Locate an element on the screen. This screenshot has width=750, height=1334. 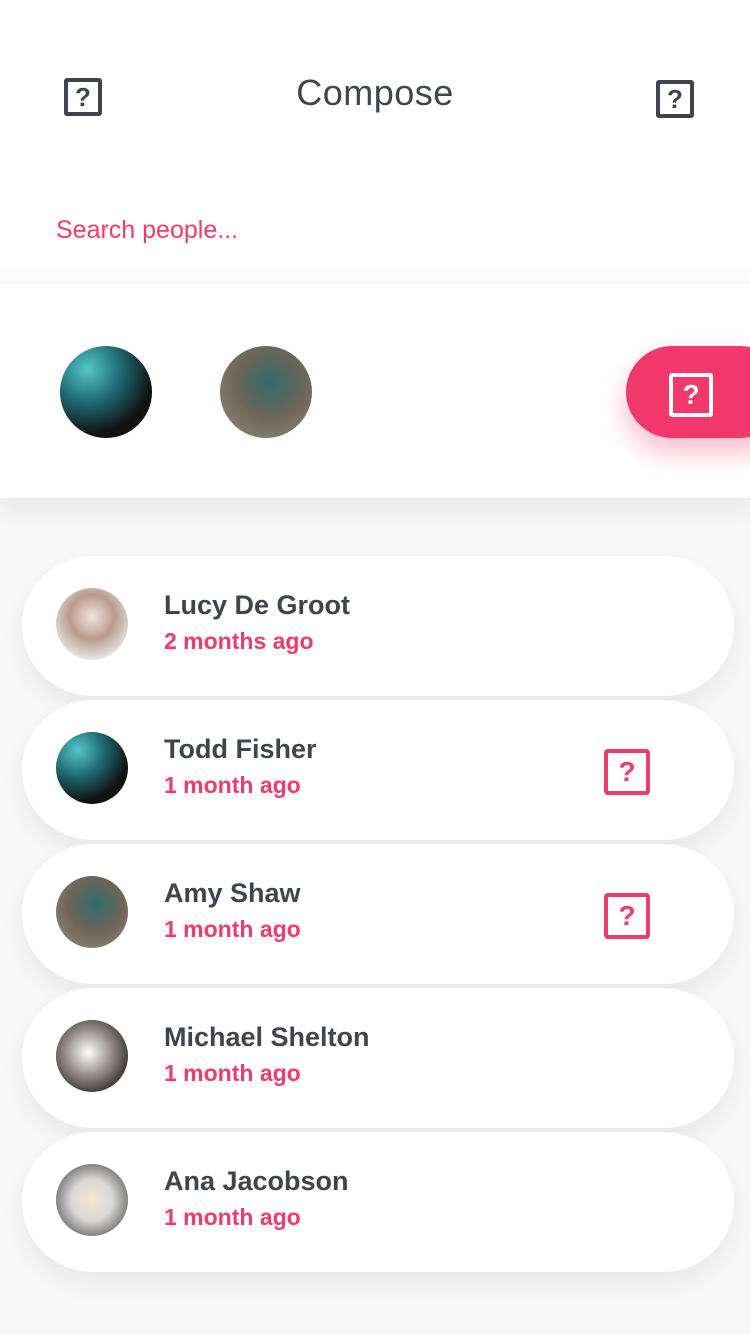
contact-row: Amy Shaw 1 month ago? is located at coordinates (378, 914).